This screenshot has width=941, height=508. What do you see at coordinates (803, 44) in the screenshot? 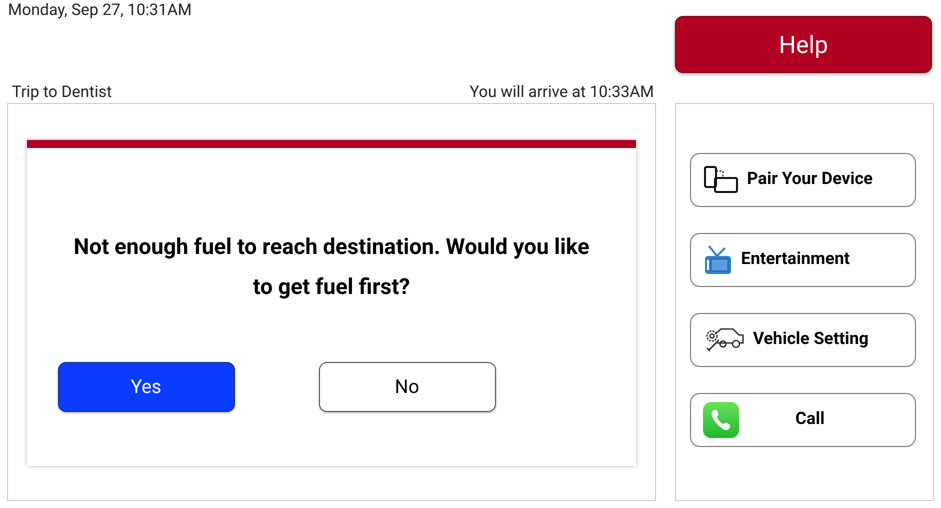
I see `help-button: Help` at bounding box center [803, 44].